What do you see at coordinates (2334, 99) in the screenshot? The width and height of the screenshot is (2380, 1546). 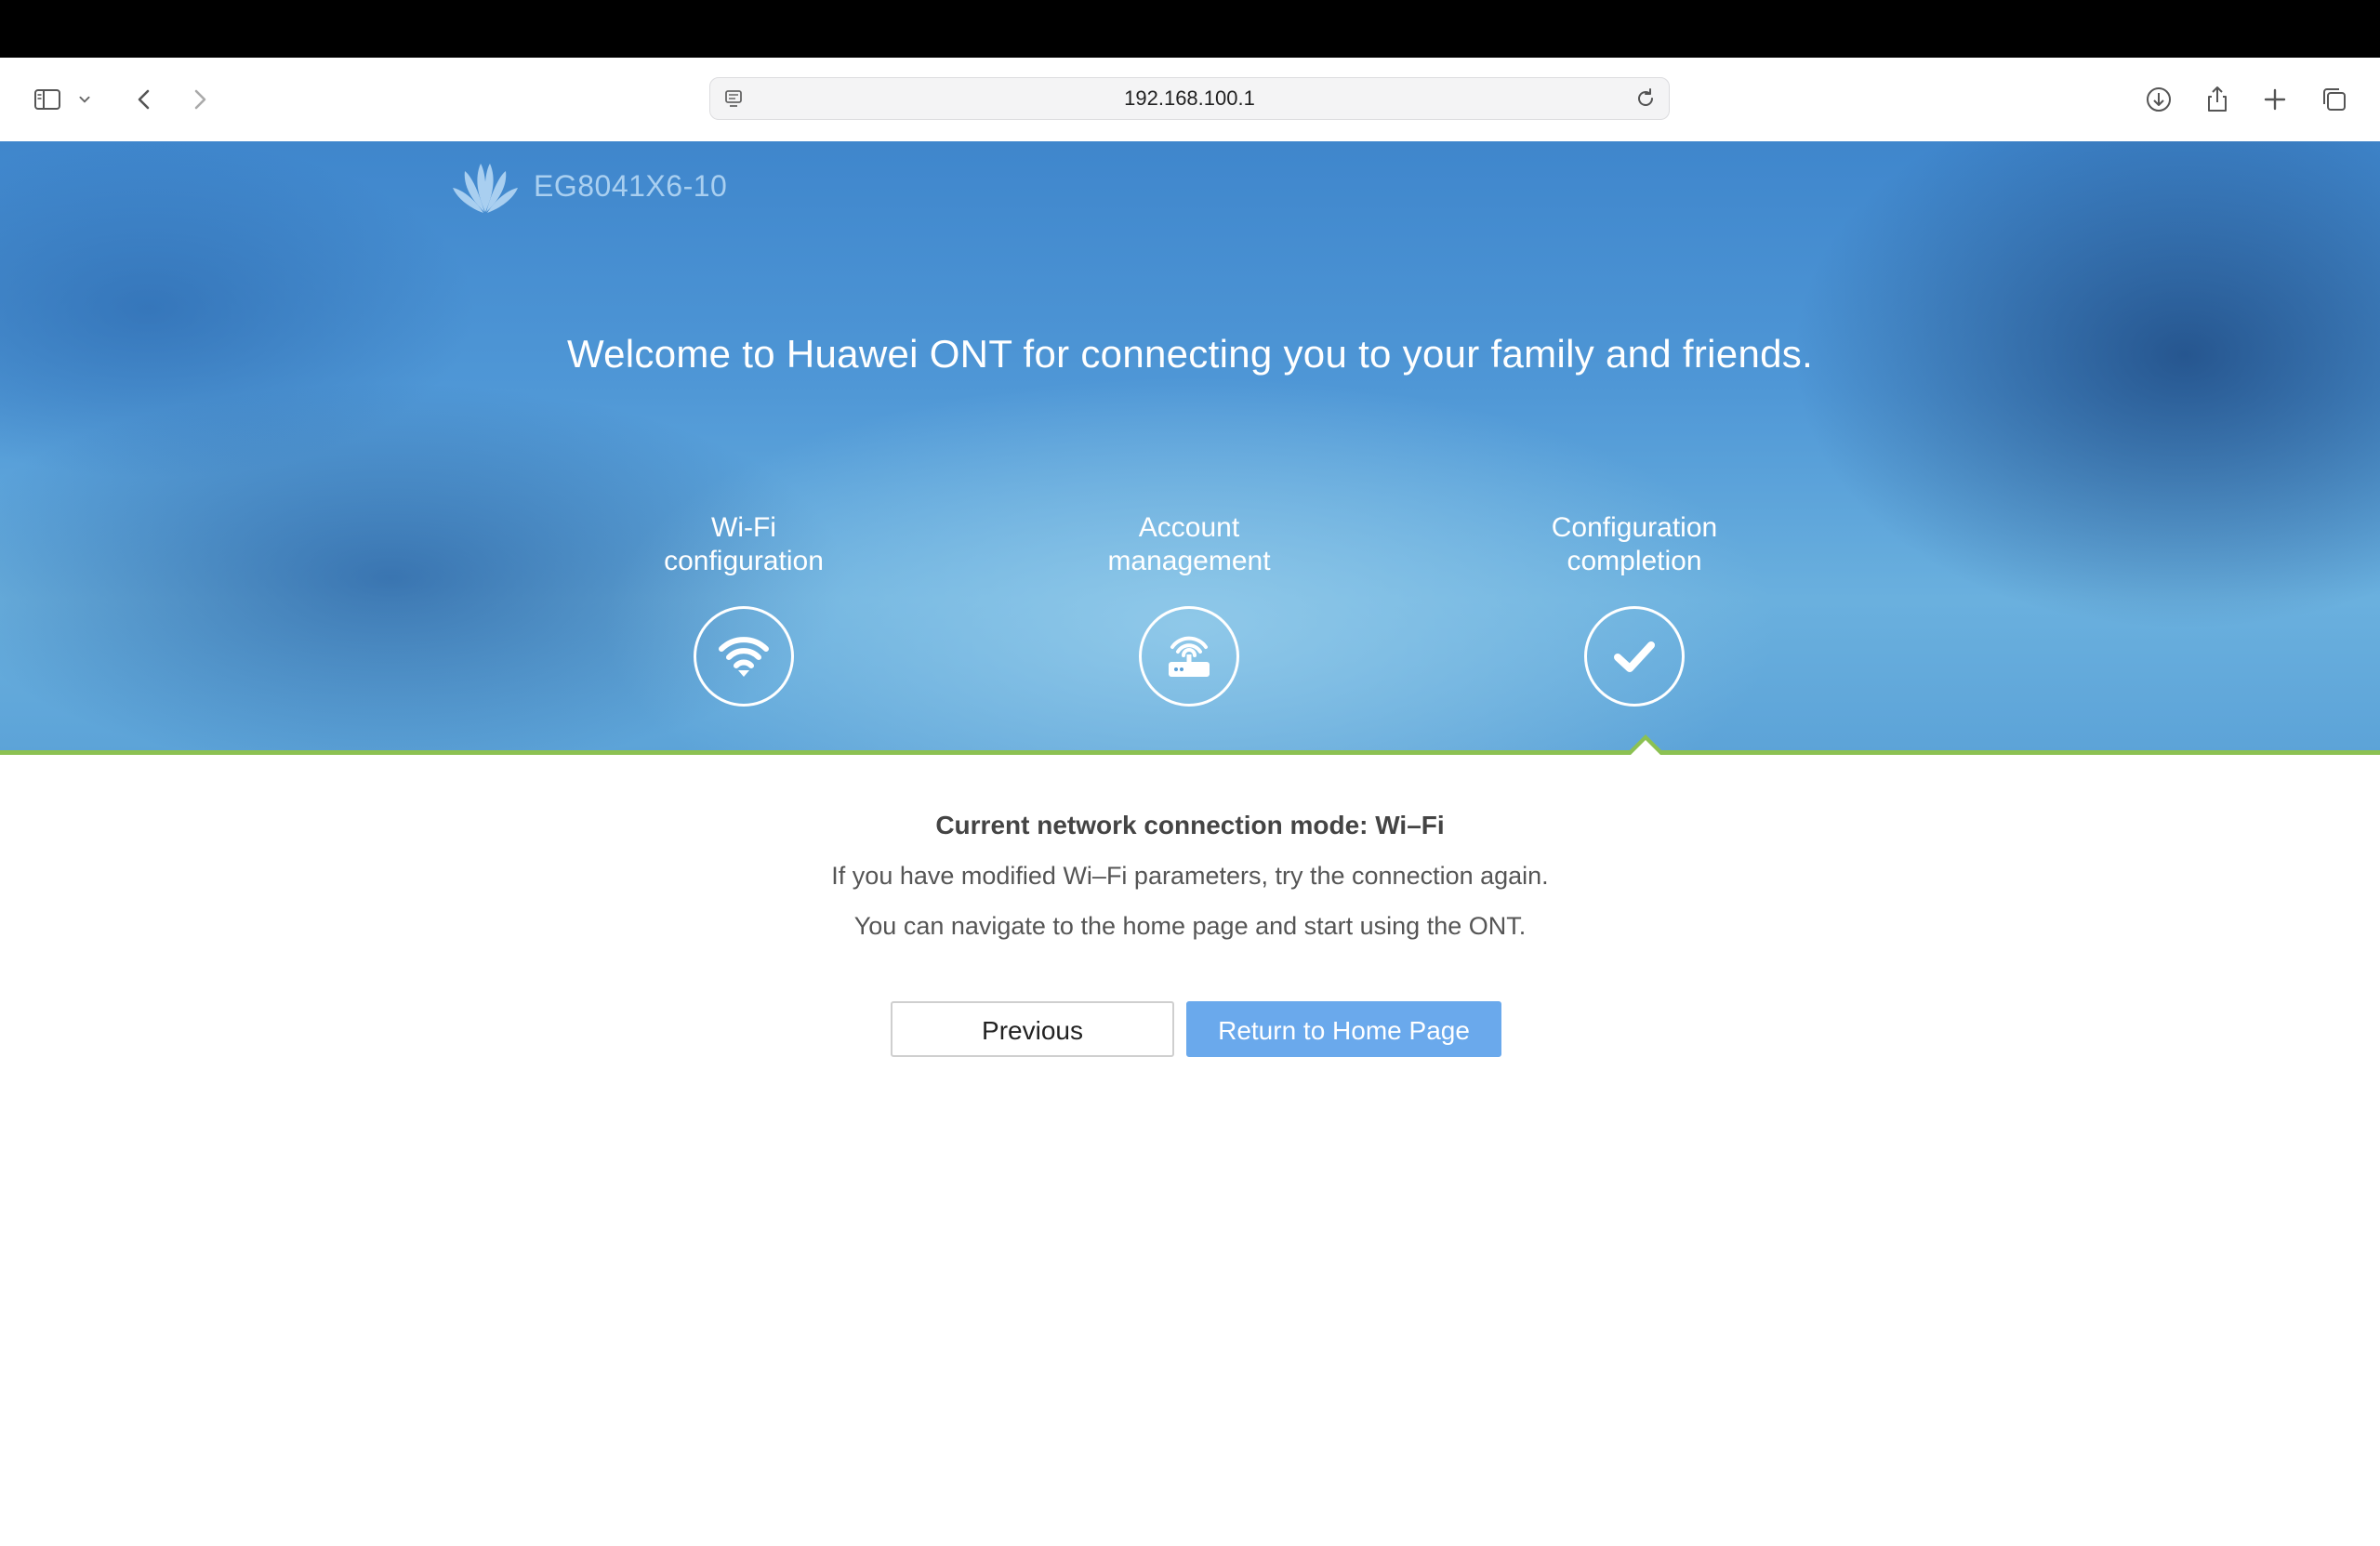 I see `tabs-overview-icon` at bounding box center [2334, 99].